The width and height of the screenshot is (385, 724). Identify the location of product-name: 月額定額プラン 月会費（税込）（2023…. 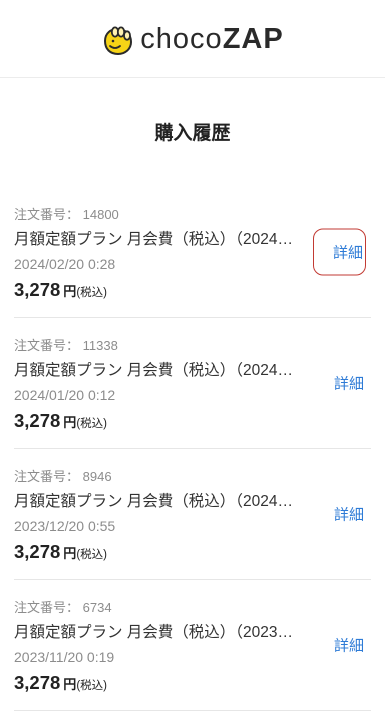
(154, 632).